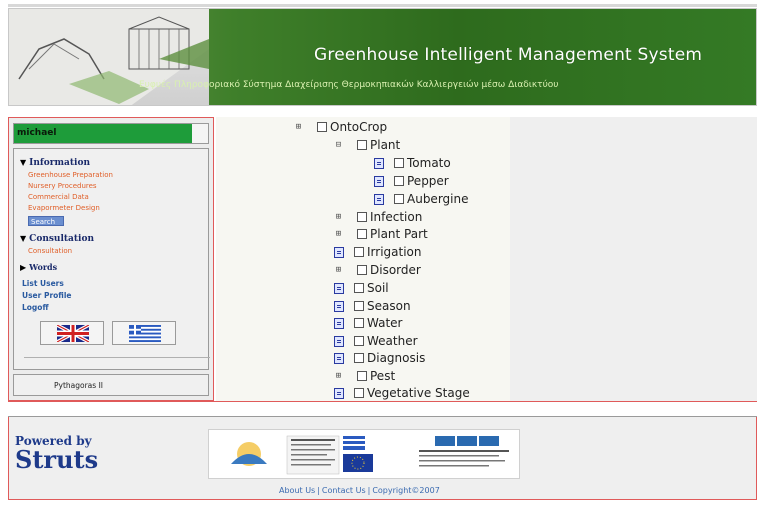  I want to click on tree-node-root: ⊞ OntoCrop, so click(340, 127).